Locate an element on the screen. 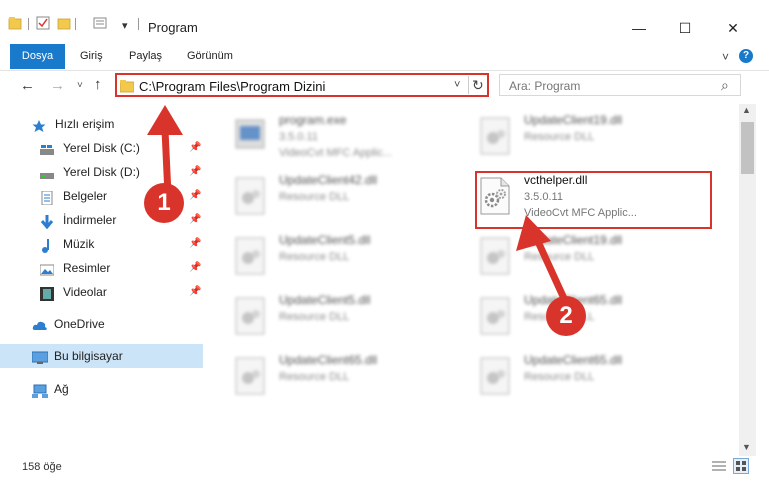  step-1-badge: 1 is located at coordinates (164, 203).